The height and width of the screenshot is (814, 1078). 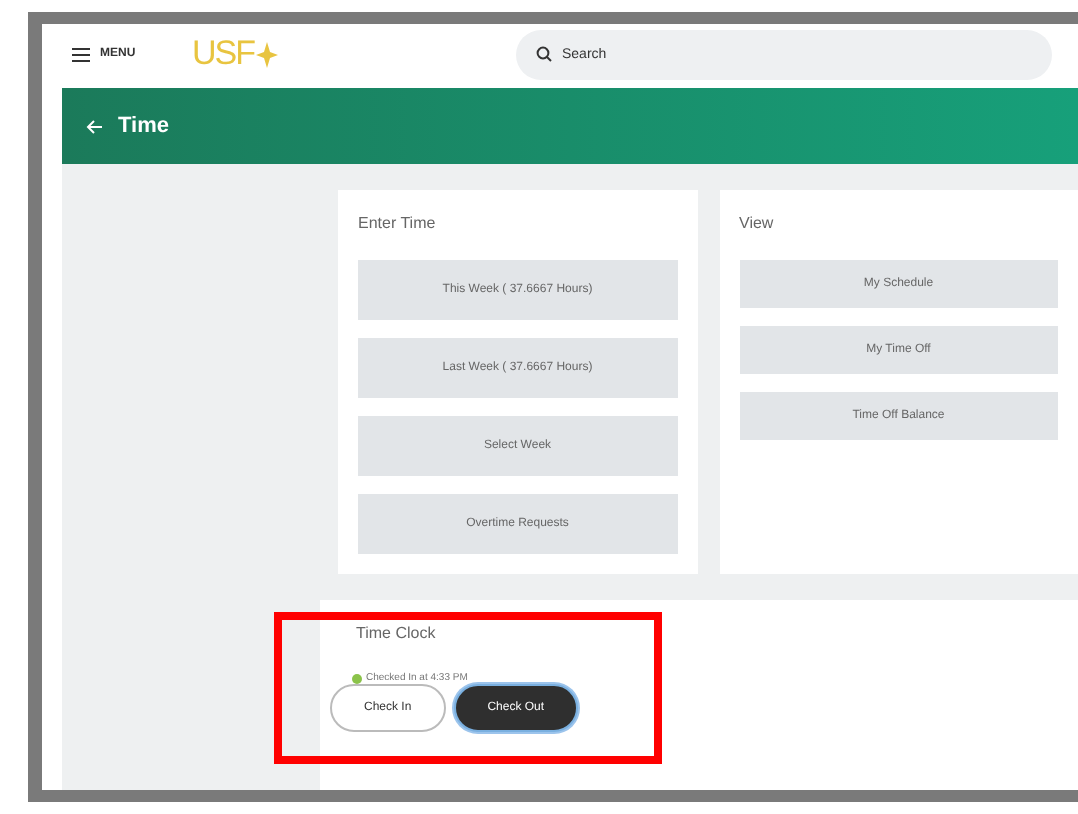 What do you see at coordinates (757, 223) in the screenshot?
I see `card-title: View` at bounding box center [757, 223].